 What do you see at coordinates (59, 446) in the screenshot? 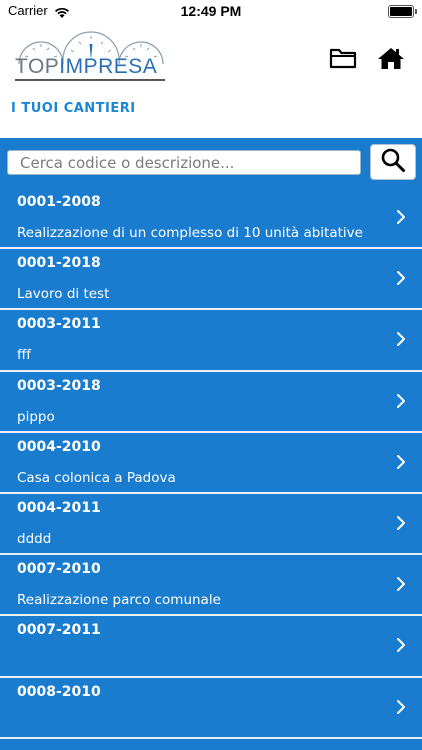
I see `item-code: 0004-2010` at bounding box center [59, 446].